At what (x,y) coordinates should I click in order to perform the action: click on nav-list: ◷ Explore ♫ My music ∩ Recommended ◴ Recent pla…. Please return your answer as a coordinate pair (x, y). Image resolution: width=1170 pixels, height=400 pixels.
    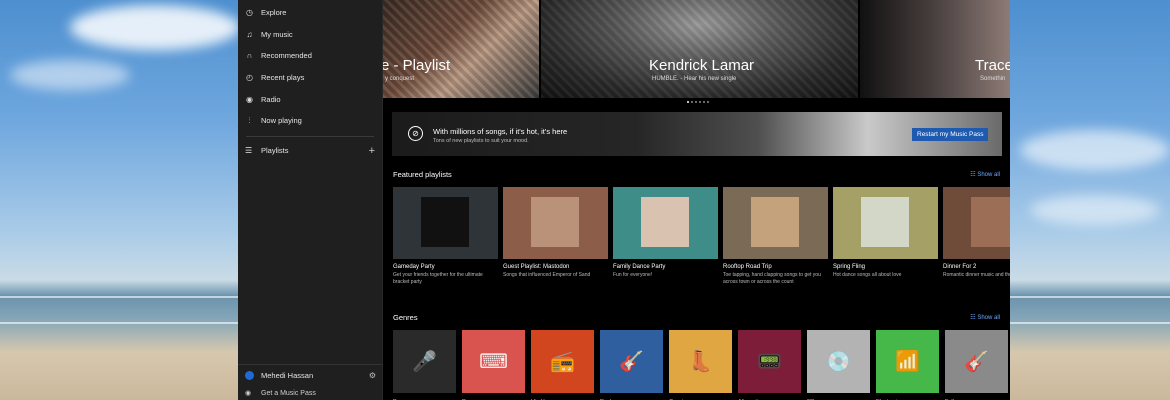
    Looking at the image, I should click on (310, 66).